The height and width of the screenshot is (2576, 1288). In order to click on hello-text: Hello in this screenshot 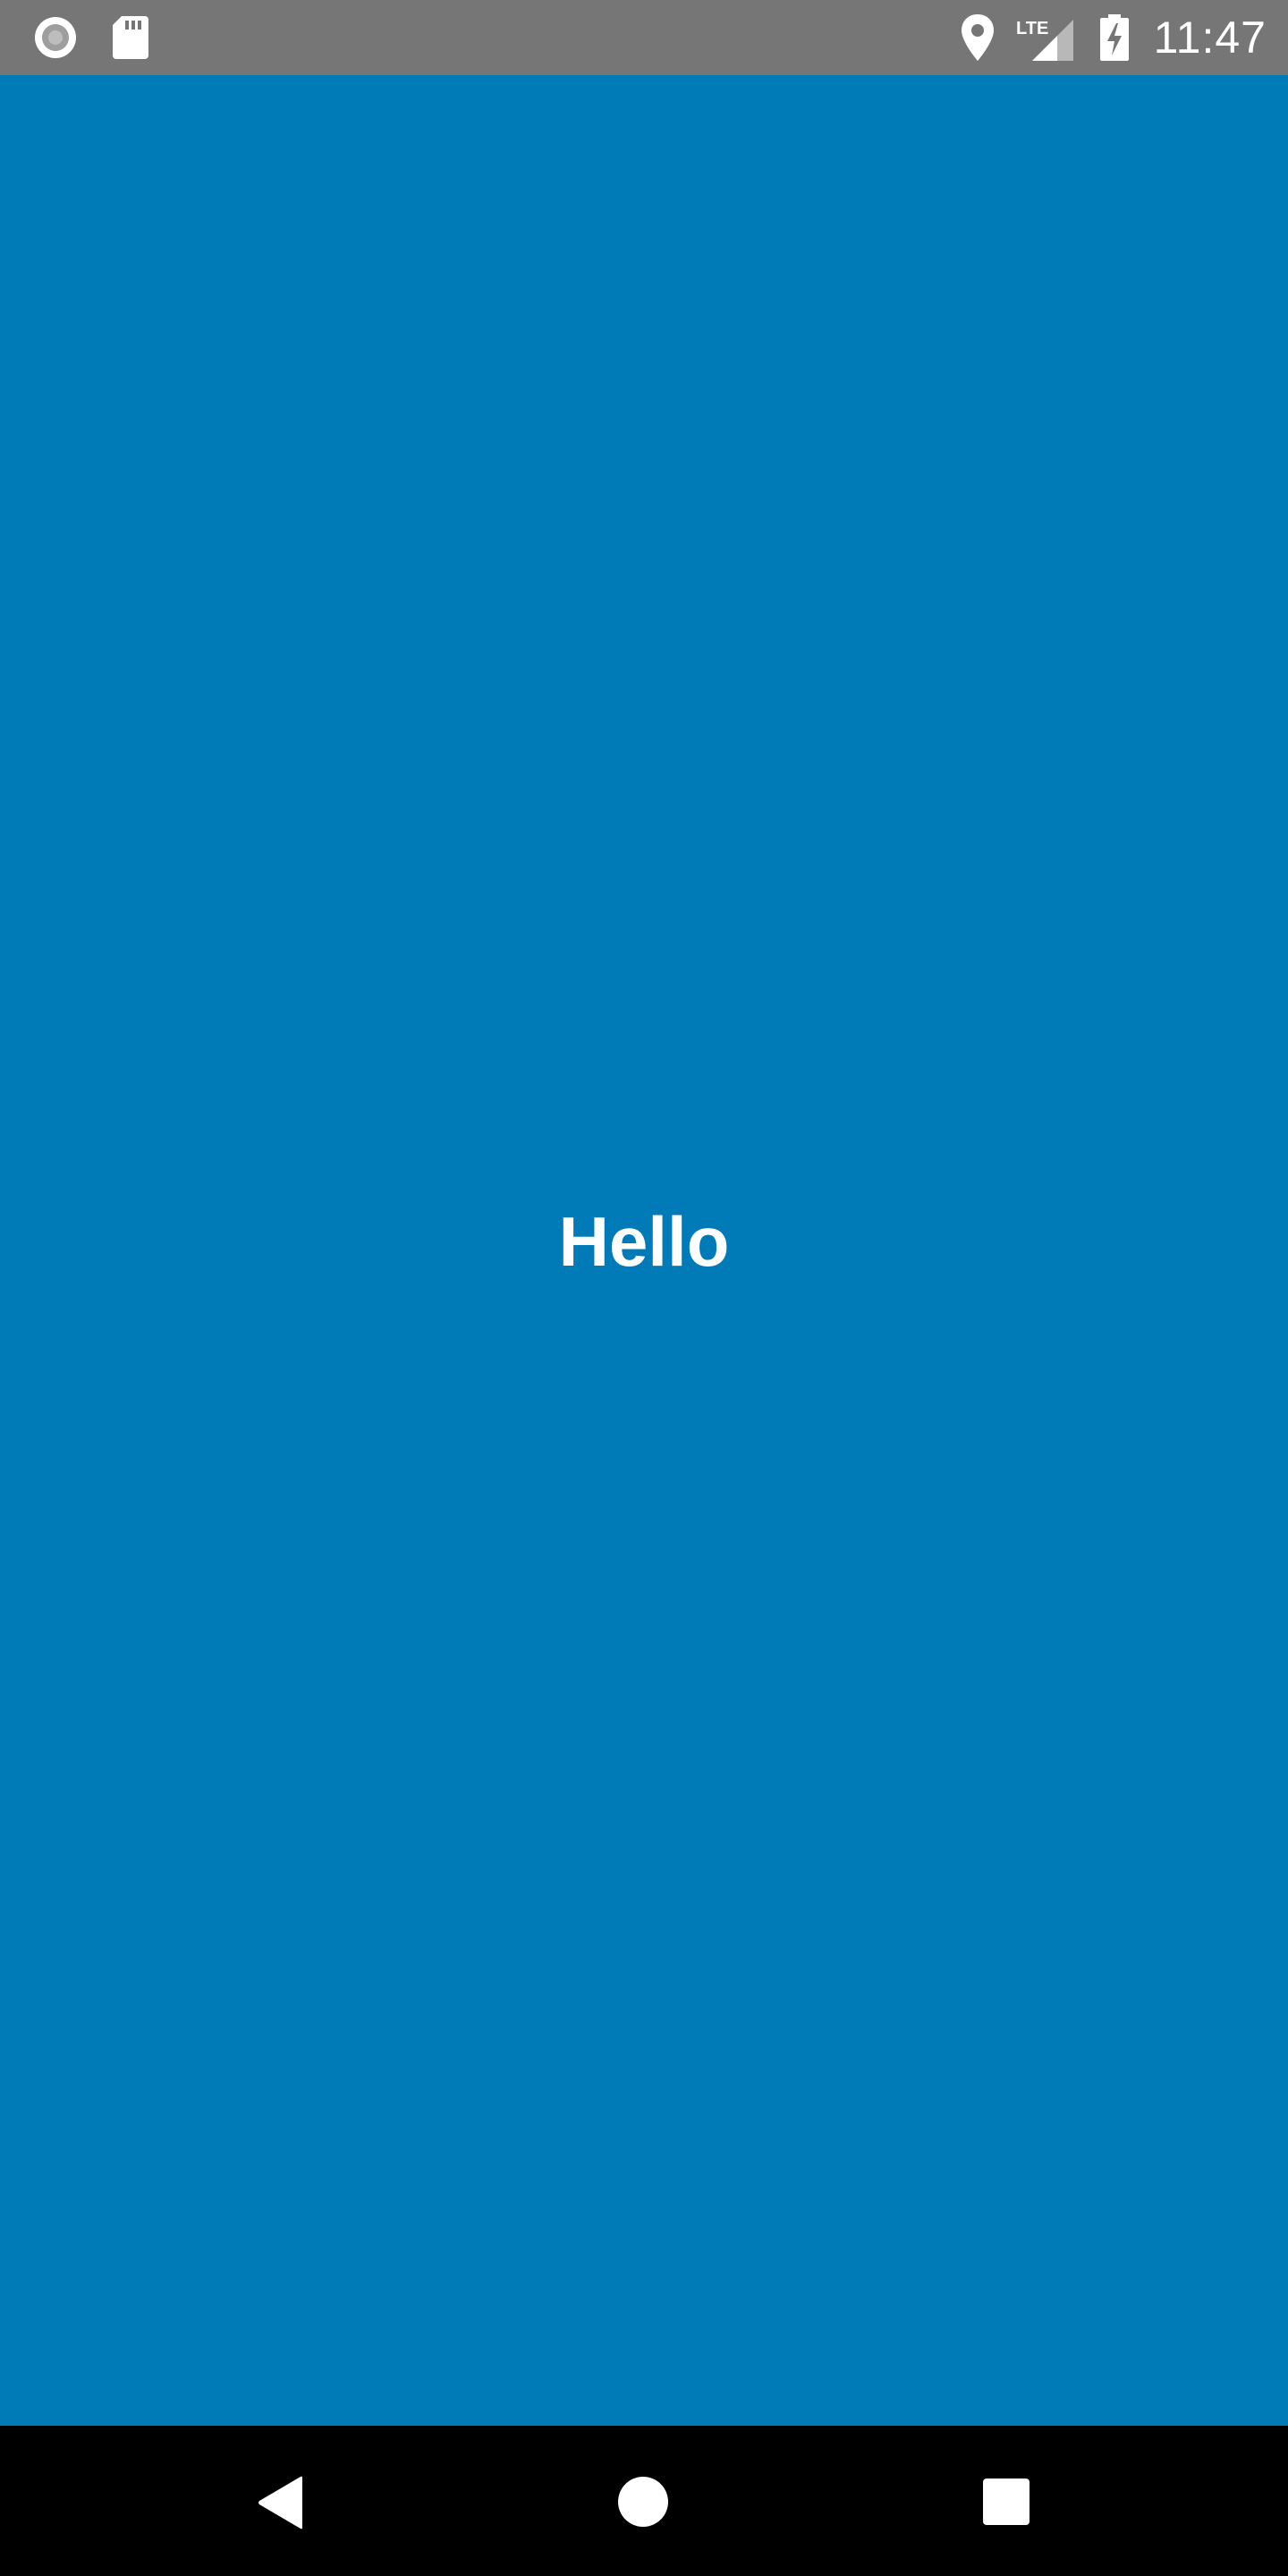, I will do `click(644, 1241)`.